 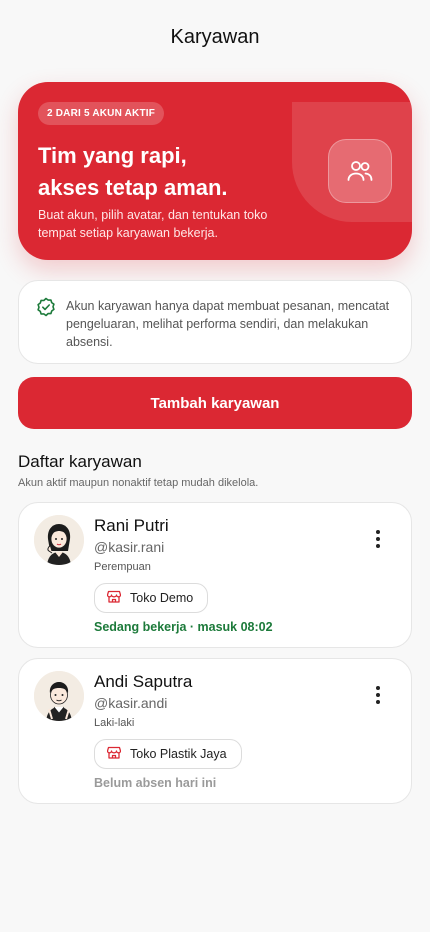 I want to click on hero-title-line1: Tim yang rapi,, so click(x=112, y=155).